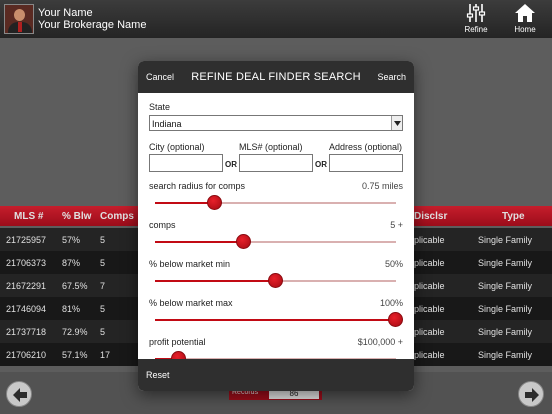 This screenshot has width=552, height=414. Describe the element at coordinates (65, 13) in the screenshot. I see `agent-name: Your Name` at that location.